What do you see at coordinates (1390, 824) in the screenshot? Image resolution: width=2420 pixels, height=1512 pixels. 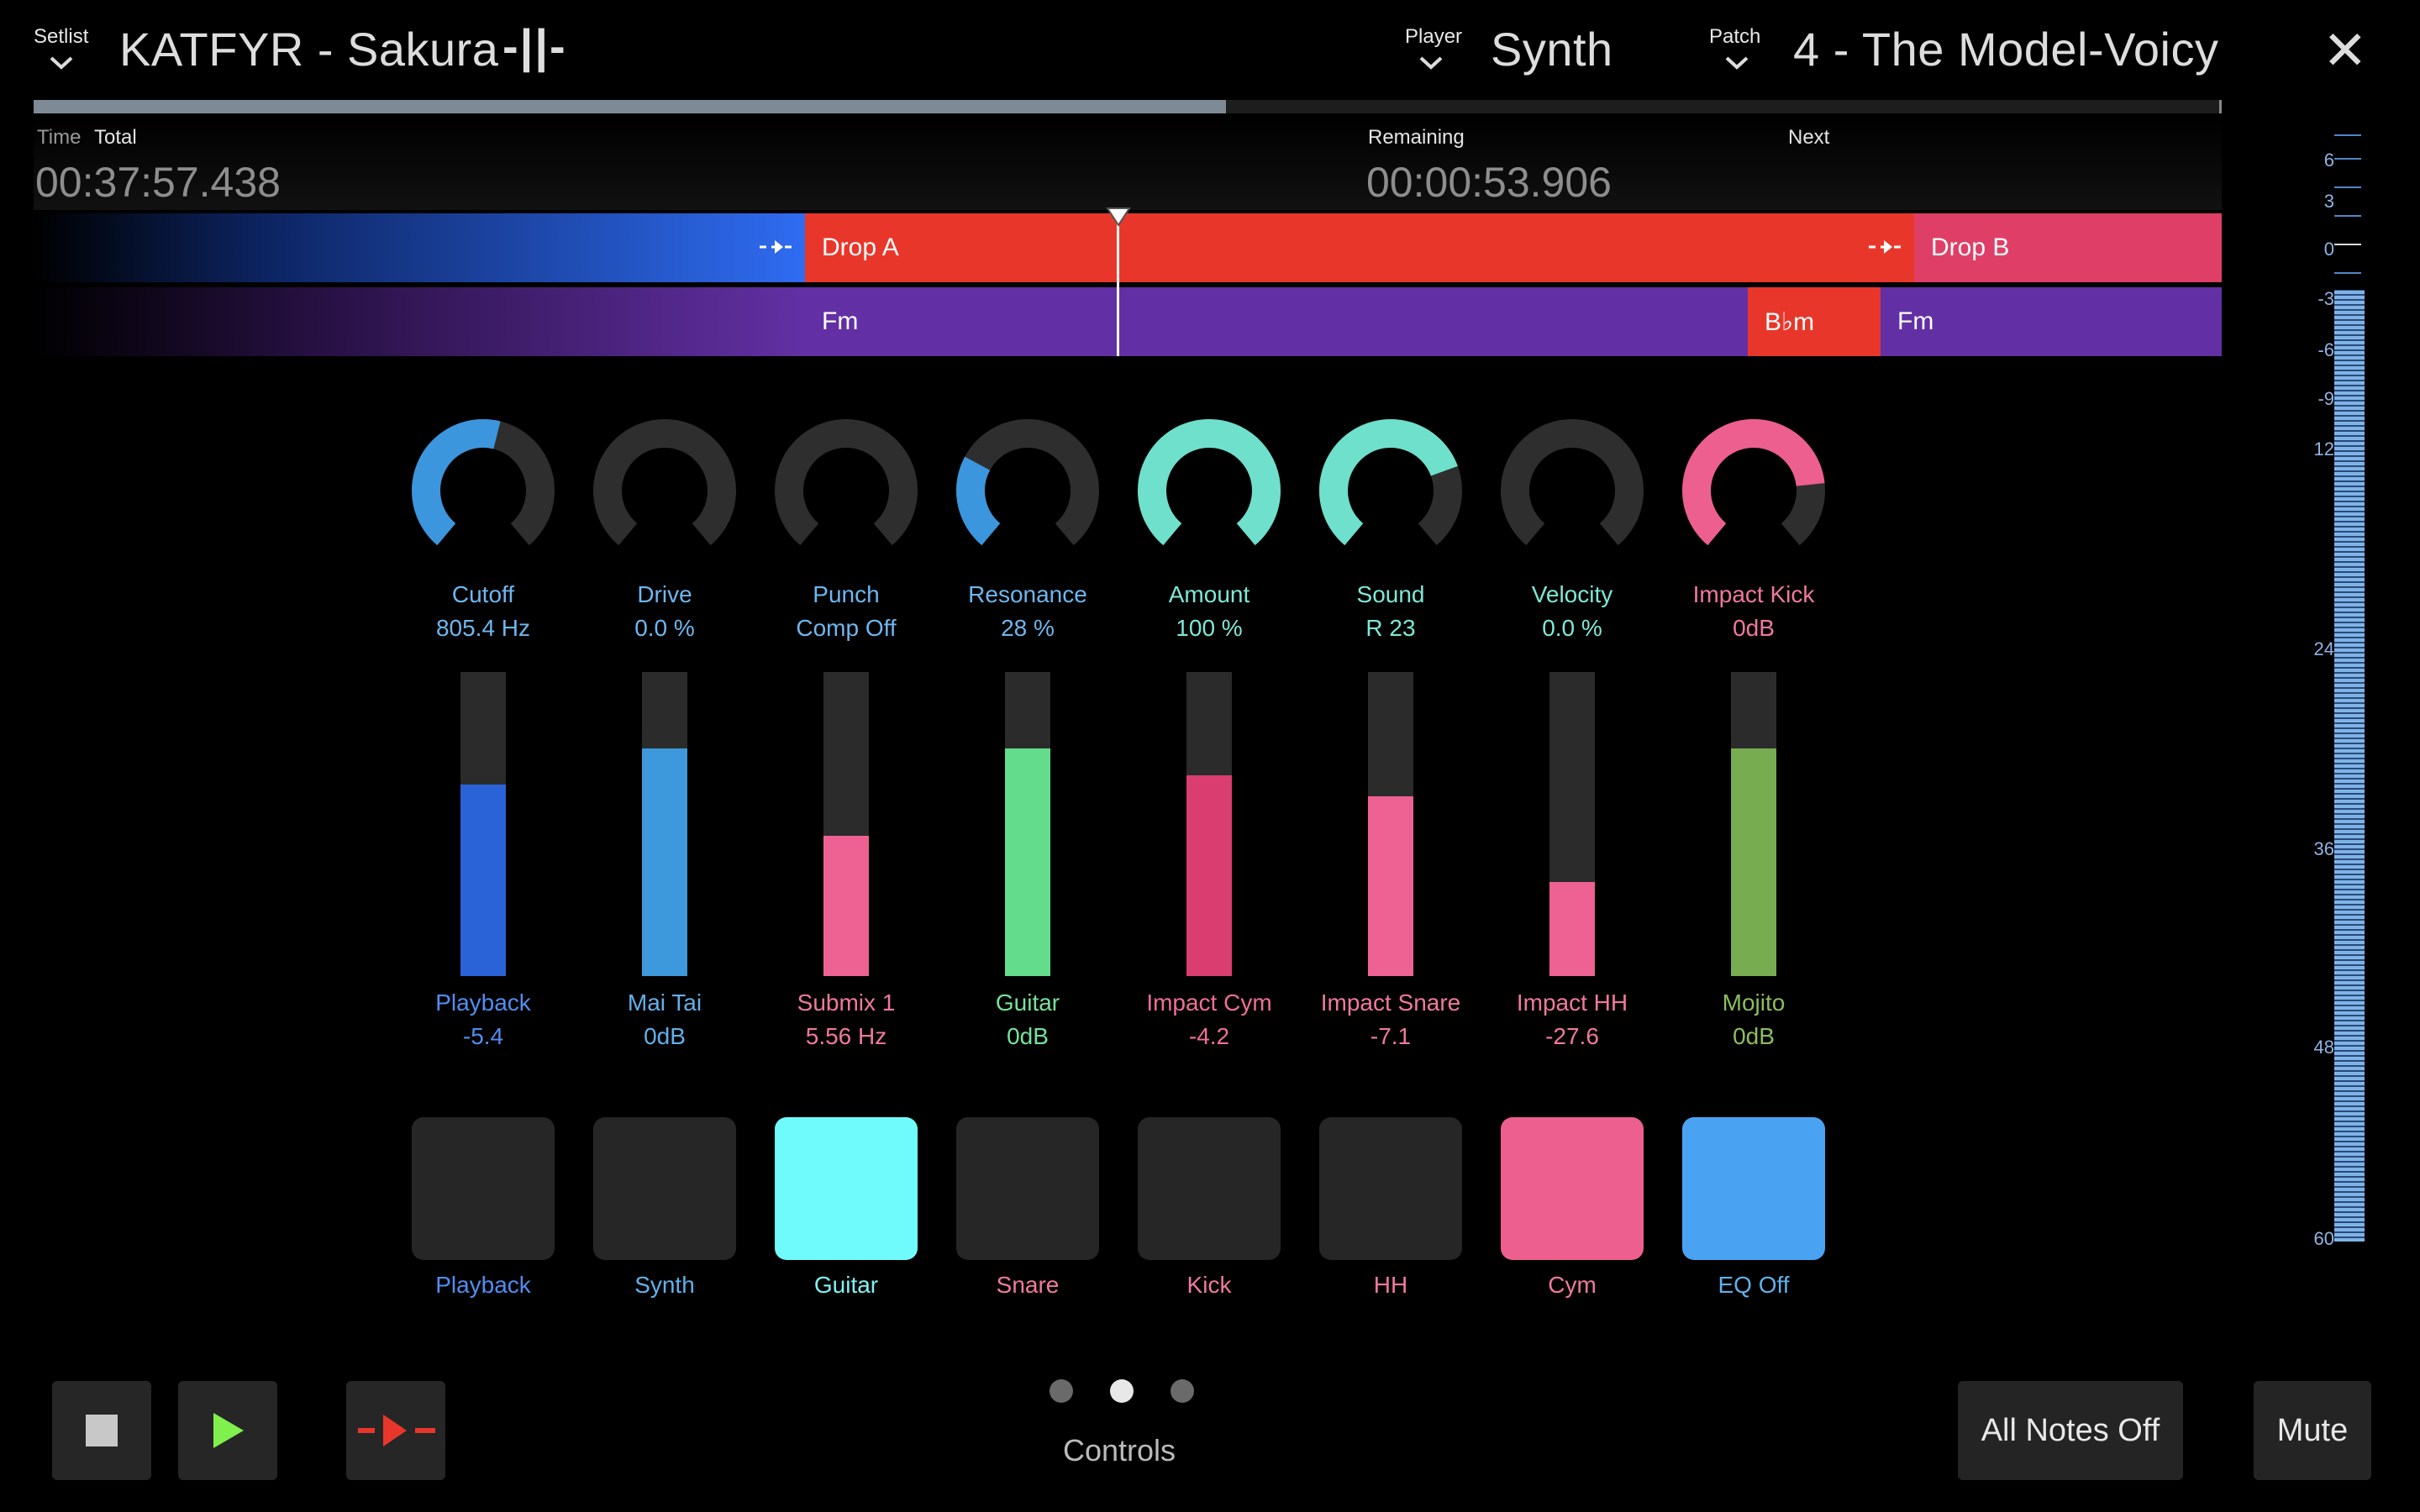 I see `fader-impact-snare` at bounding box center [1390, 824].